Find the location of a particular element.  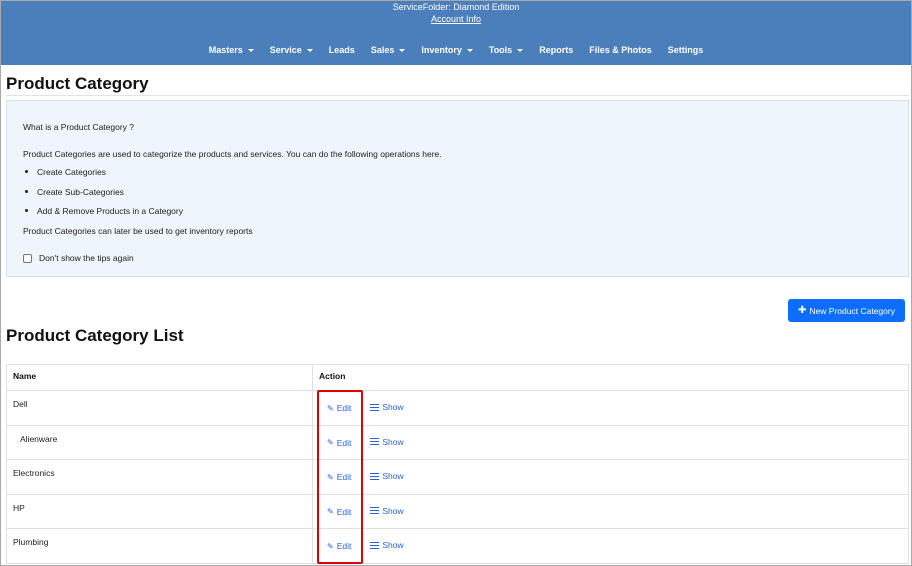

new-product-category-button: ✚ New Product Category is located at coordinates (846, 310).